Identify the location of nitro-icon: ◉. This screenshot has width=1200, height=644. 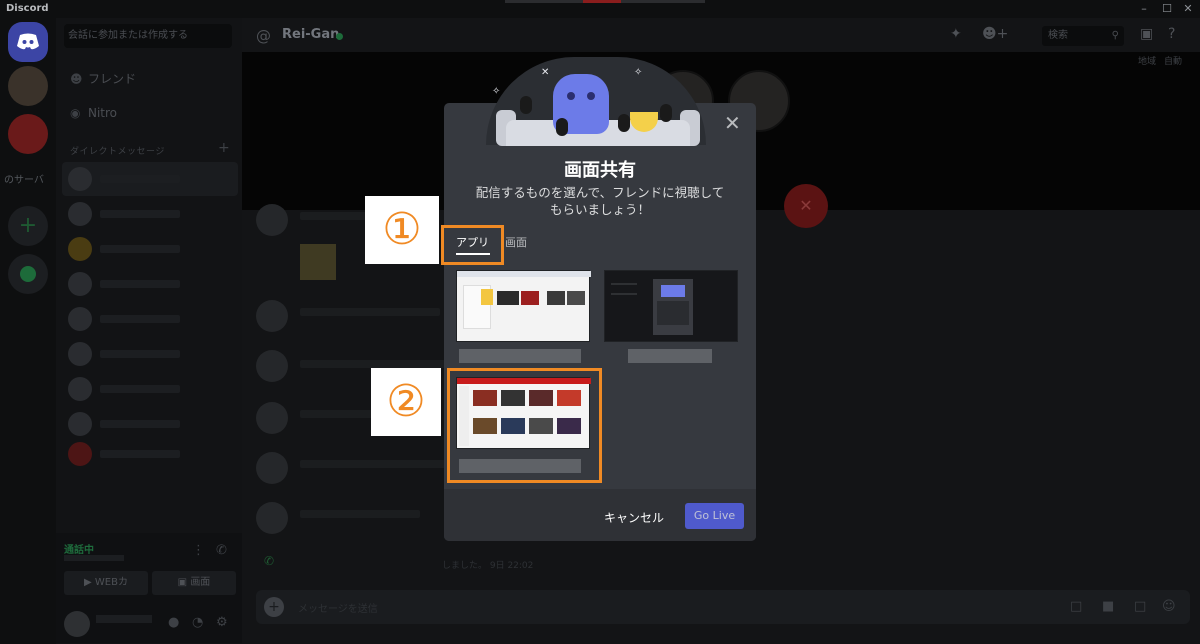
(75, 113).